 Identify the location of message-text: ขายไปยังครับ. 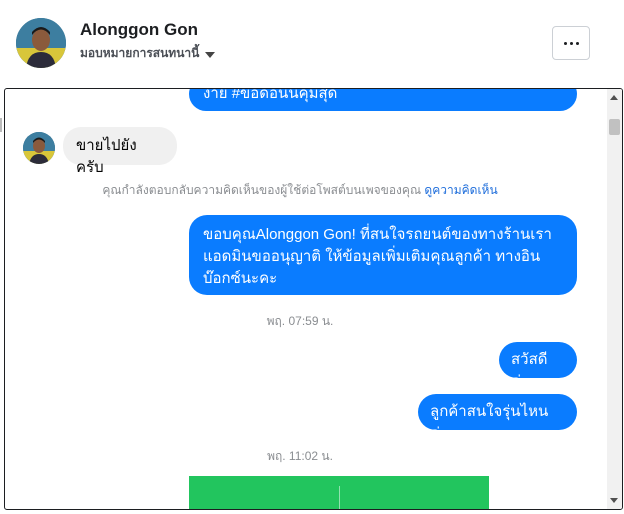
(106, 156).